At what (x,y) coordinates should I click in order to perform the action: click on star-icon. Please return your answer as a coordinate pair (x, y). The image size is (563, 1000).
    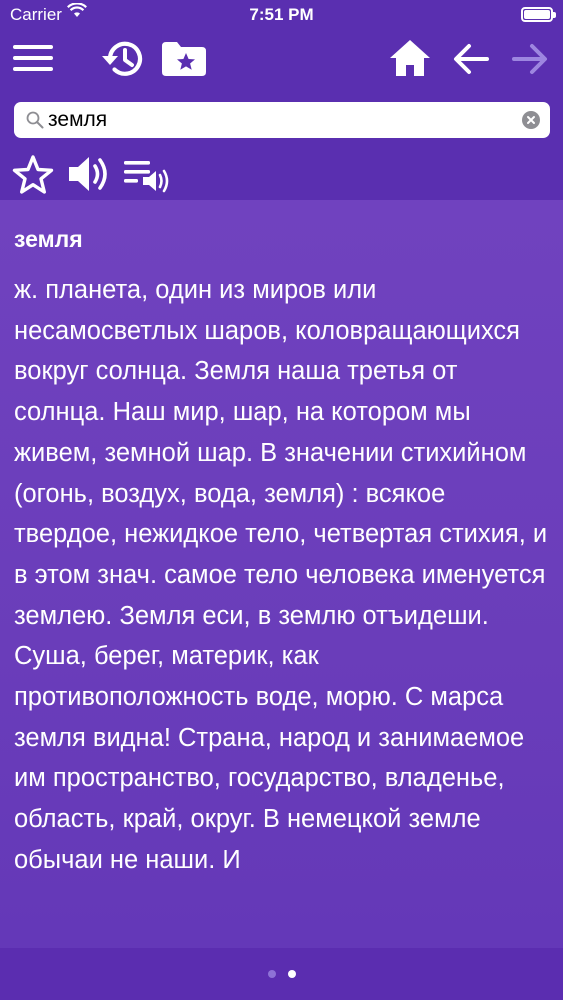
    Looking at the image, I should click on (33, 176).